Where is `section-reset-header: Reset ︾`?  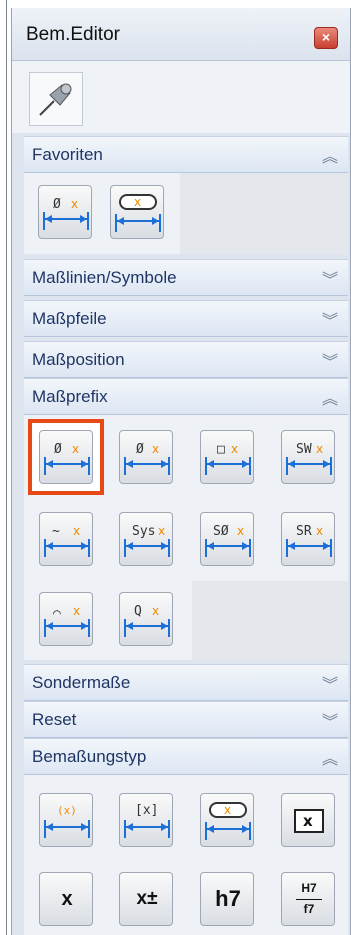
section-reset-header: Reset ︾ is located at coordinates (186, 719).